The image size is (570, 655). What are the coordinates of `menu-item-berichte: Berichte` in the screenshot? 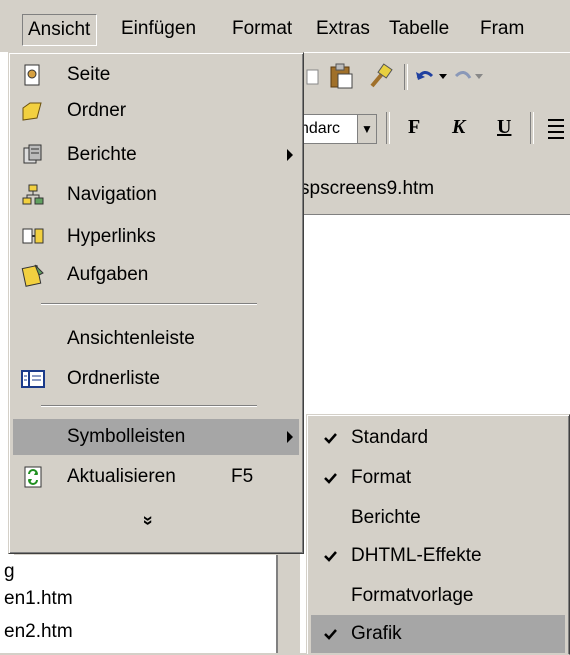 It's located at (156, 155).